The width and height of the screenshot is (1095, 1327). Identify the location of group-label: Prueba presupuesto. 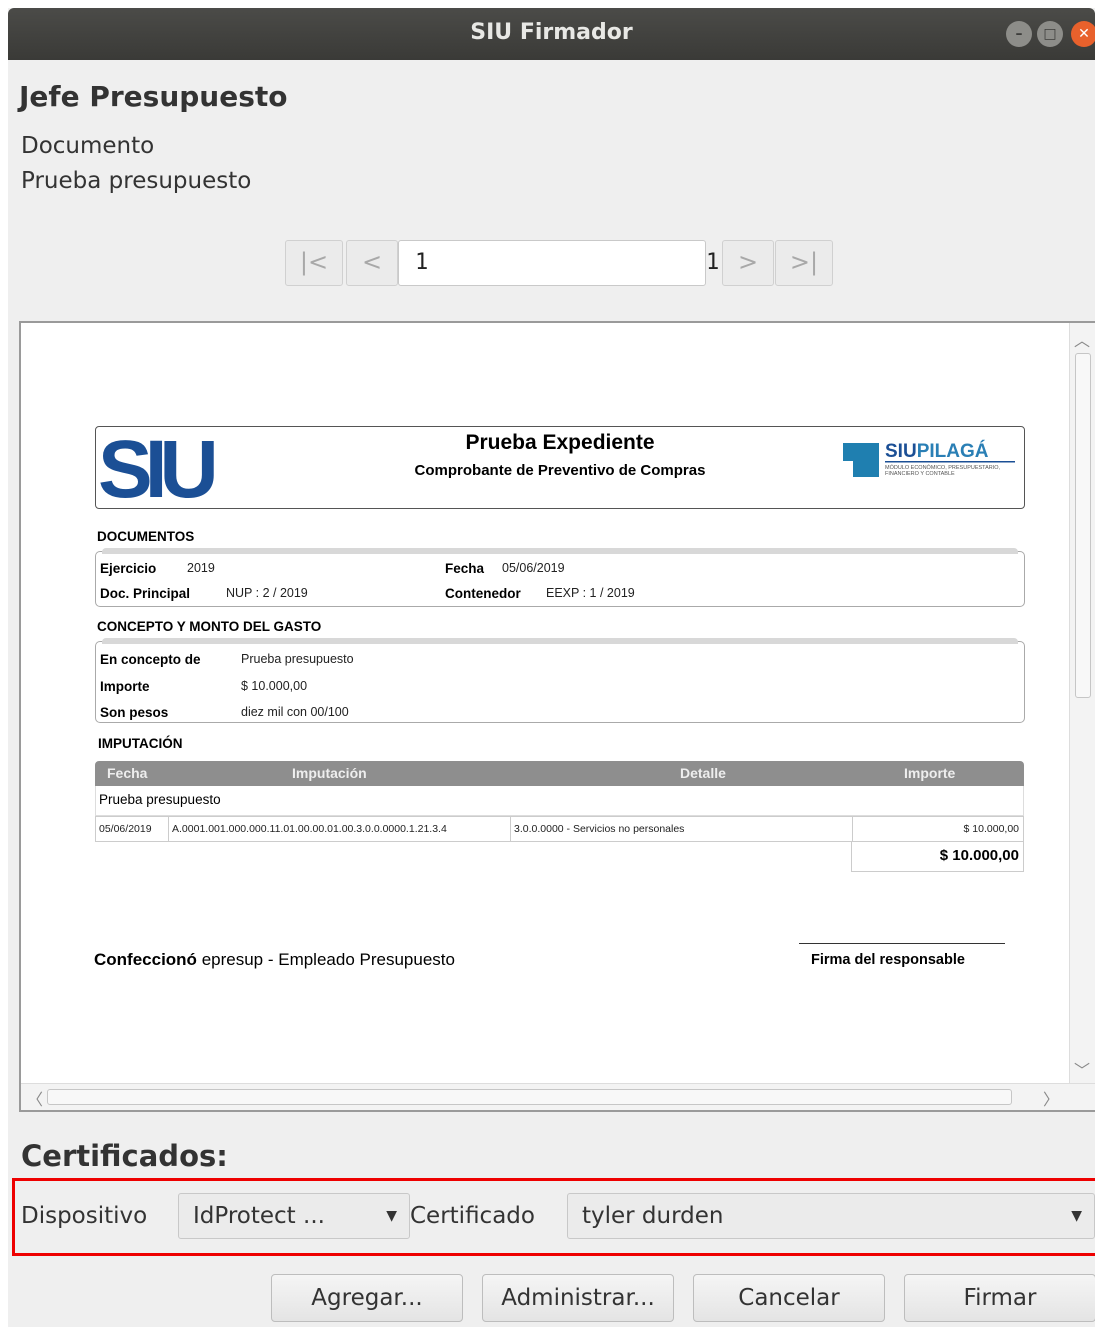
(160, 799).